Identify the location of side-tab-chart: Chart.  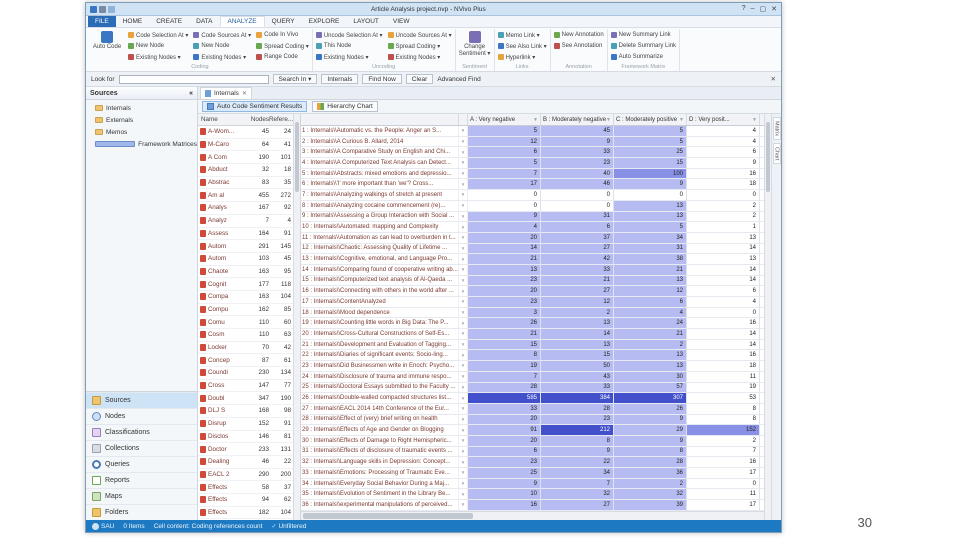
(776, 153).